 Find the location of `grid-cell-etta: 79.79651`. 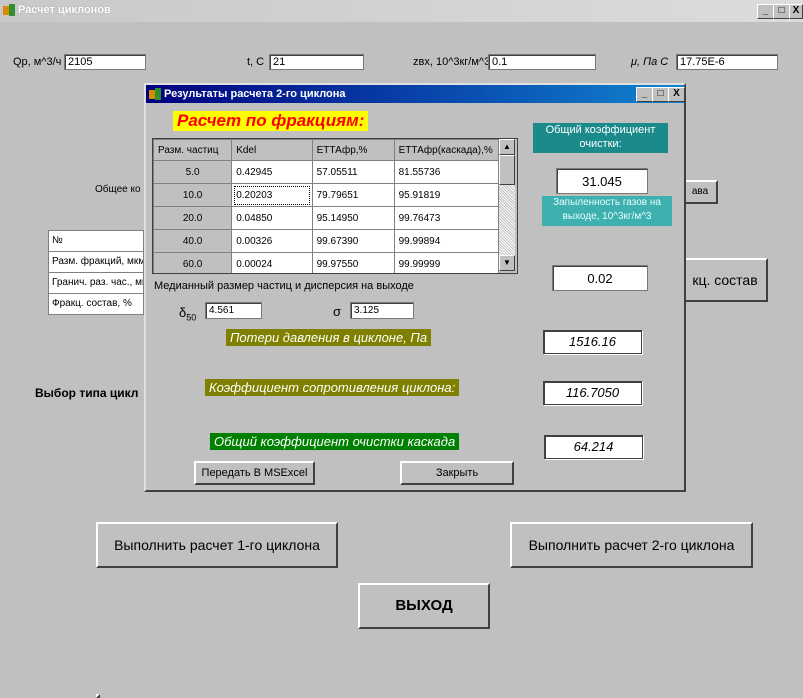

grid-cell-etta: 79.79651 is located at coordinates (353, 195).